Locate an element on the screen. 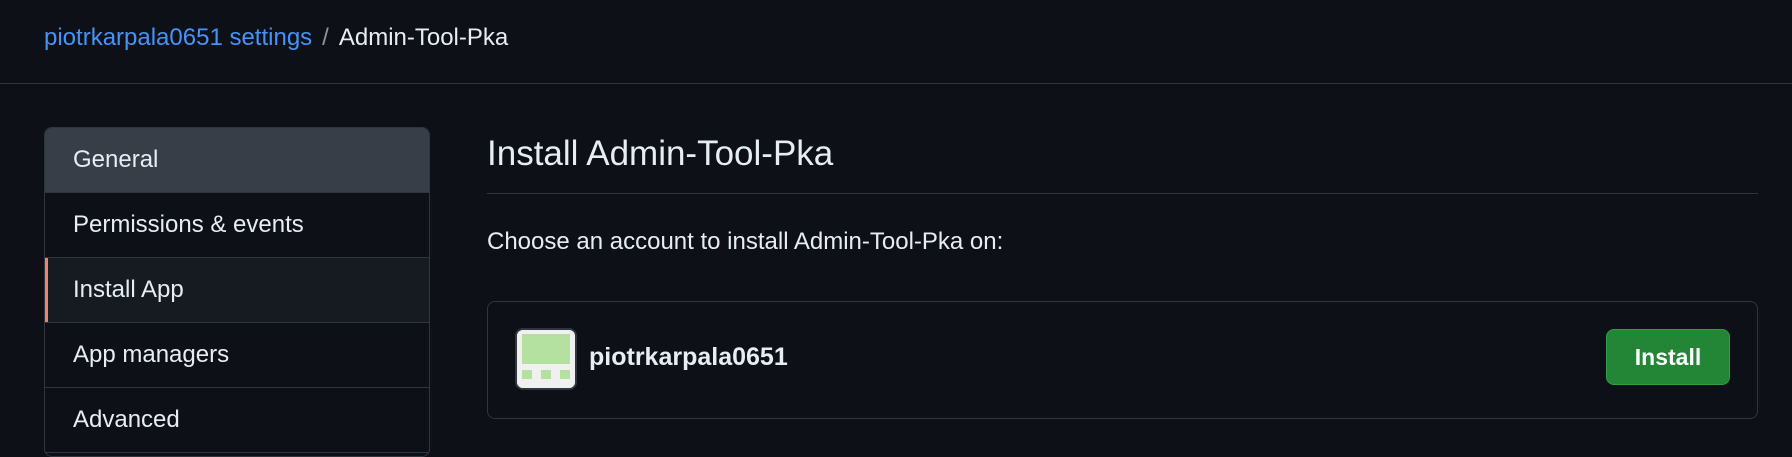 The image size is (1792, 457). sidebar-item-permissions-events: Permissions & events is located at coordinates (237, 225).